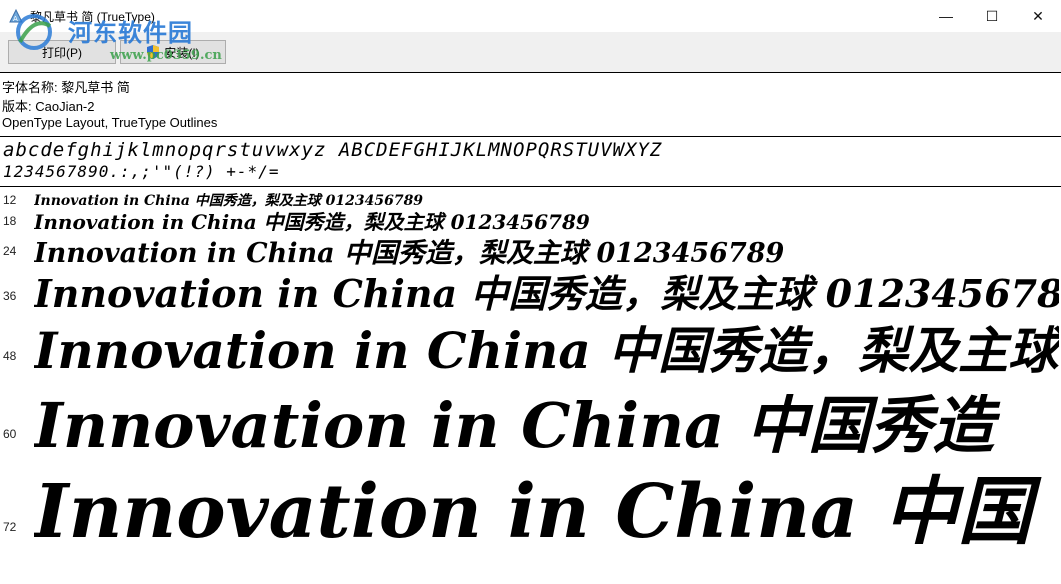  What do you see at coordinates (10, 251) in the screenshot?
I see `sample-size-label: 24` at bounding box center [10, 251].